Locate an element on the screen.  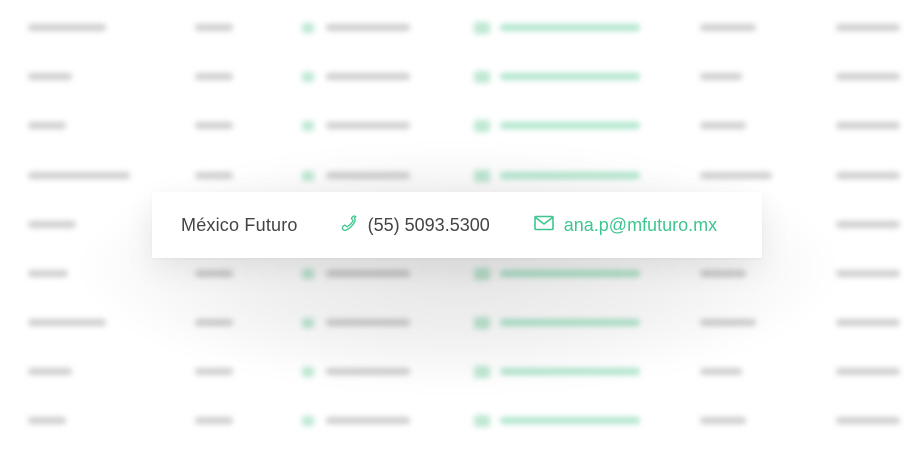
phone-link: (55) 5093.5300 is located at coordinates (415, 225).